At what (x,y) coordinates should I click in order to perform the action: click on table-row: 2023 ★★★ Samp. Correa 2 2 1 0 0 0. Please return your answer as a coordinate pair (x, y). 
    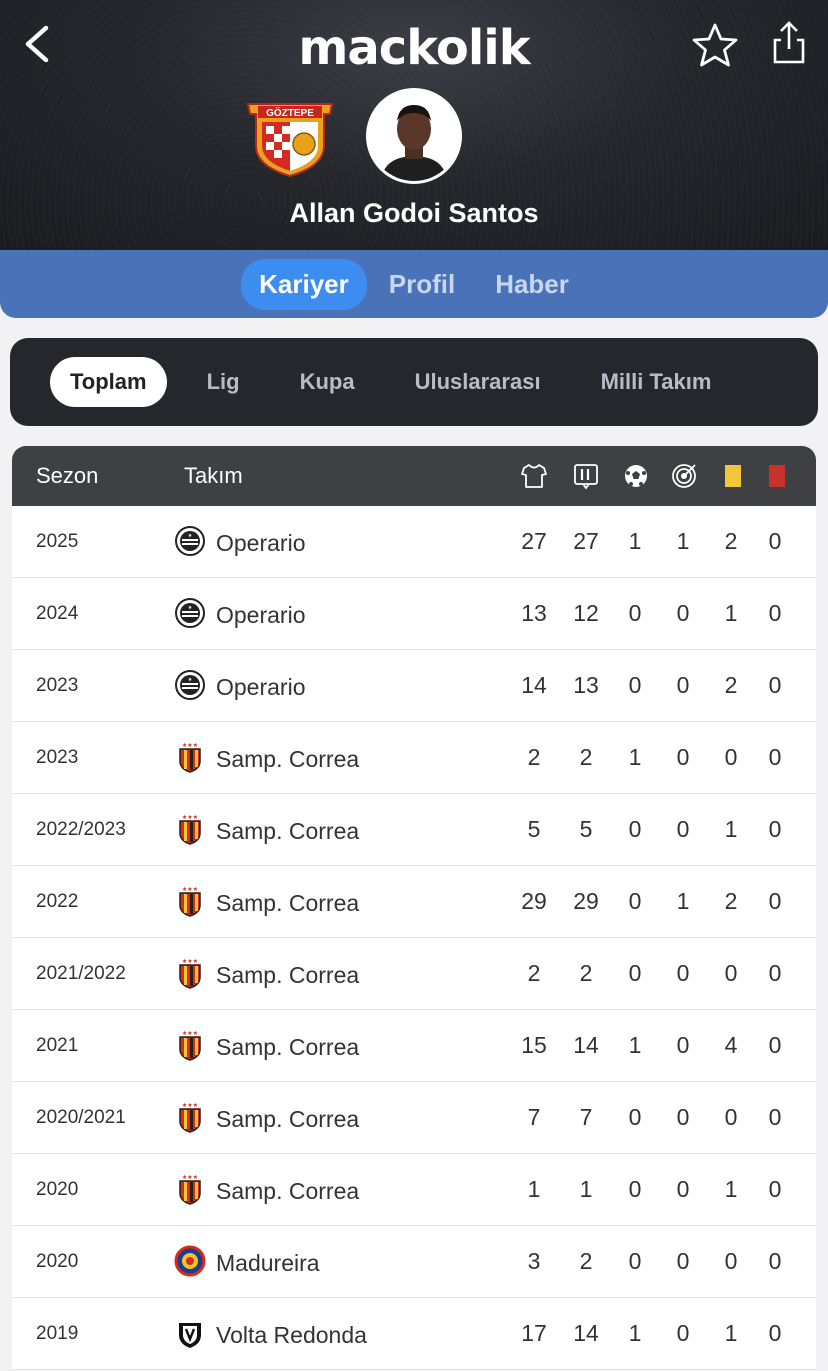
    Looking at the image, I should click on (414, 758).